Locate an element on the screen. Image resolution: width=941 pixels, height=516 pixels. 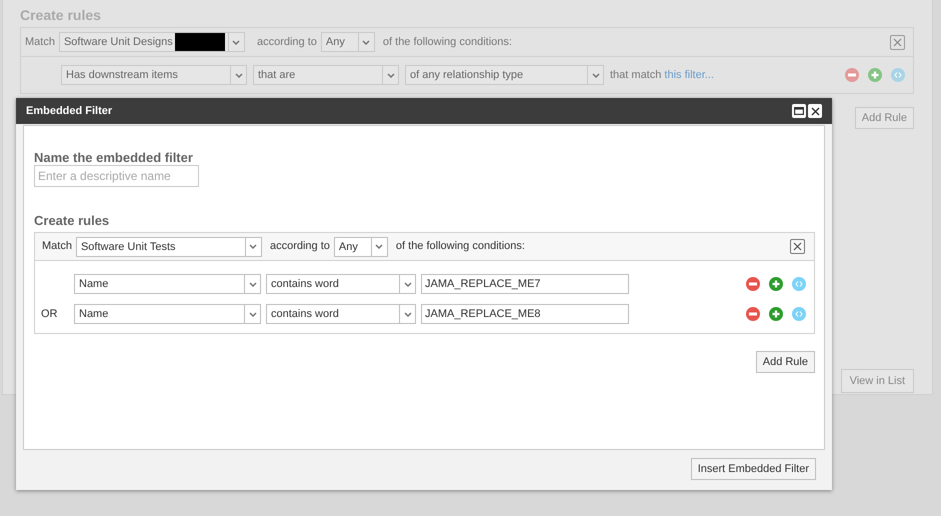
name-input: Enter a descriptive name is located at coordinates (116, 176).